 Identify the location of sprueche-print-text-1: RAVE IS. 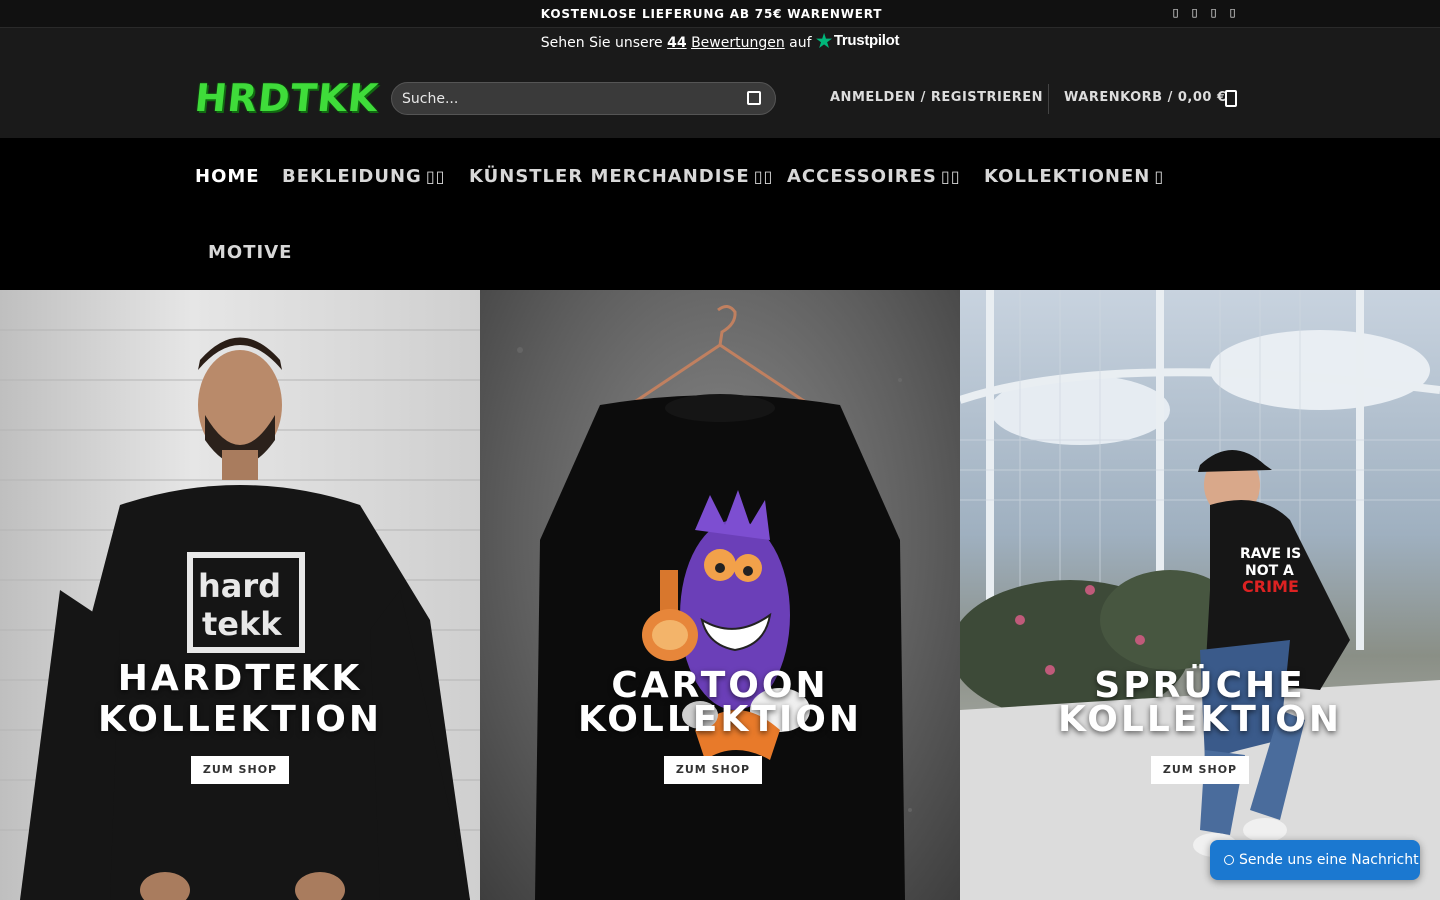
(1270, 554).